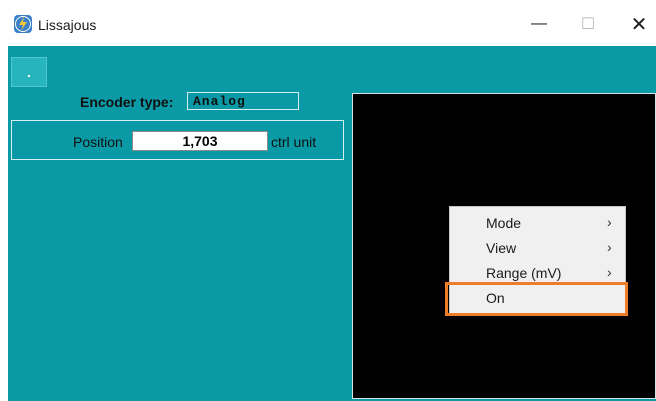 This screenshot has width=656, height=401. I want to click on minimize-icon: —, so click(539, 24).